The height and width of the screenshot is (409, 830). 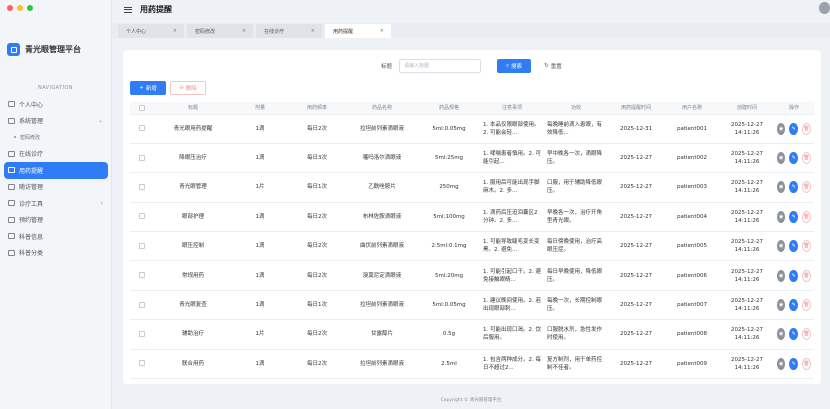 I want to click on tab-online-diagnosis: 在线诊疗 ×, so click(x=289, y=31).